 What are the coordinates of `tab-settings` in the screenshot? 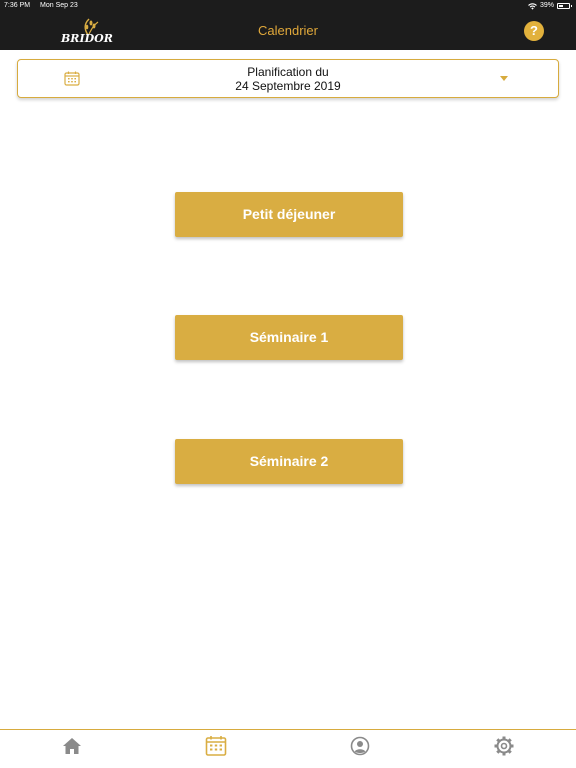 It's located at (504, 746).